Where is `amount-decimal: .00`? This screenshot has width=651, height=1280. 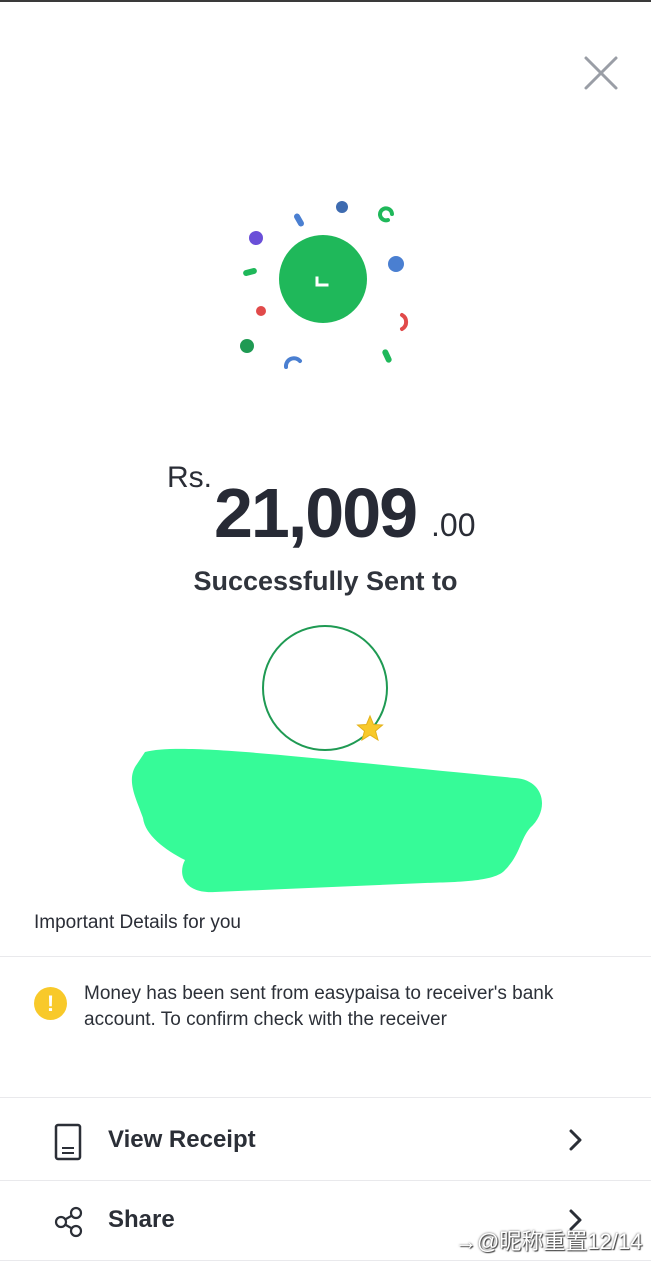
amount-decimal: .00 is located at coordinates (453, 525).